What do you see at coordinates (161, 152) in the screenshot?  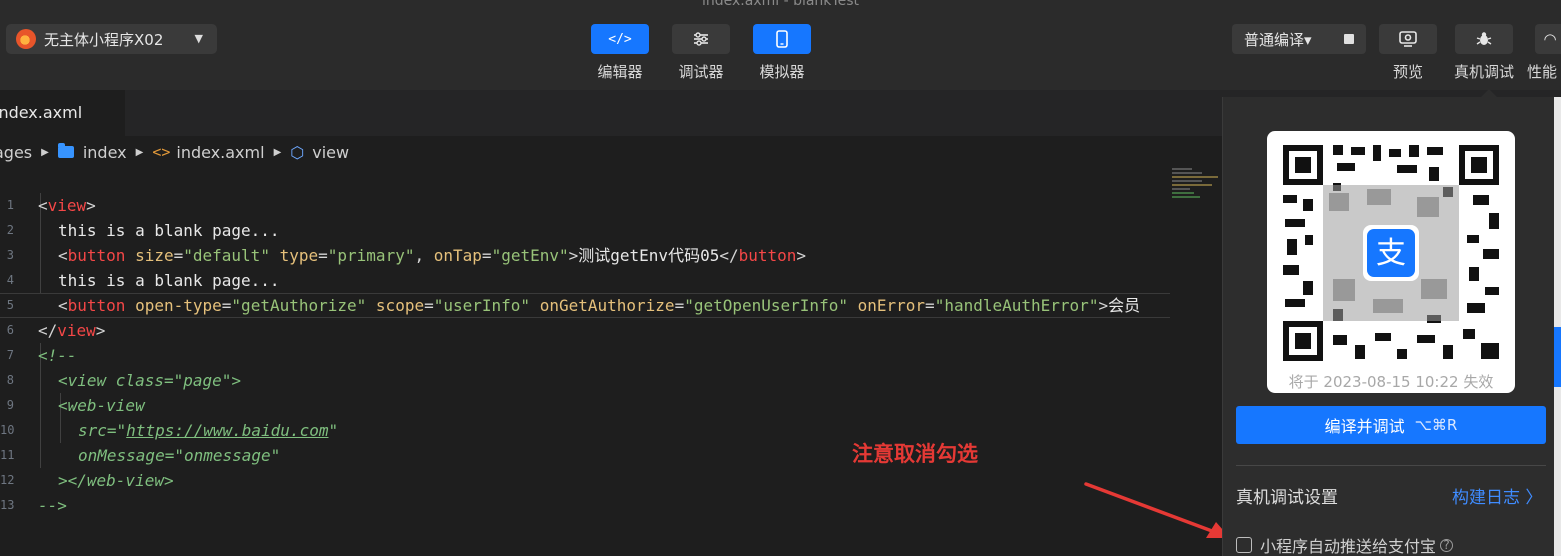 I see `code-file-icon: <>` at bounding box center [161, 152].